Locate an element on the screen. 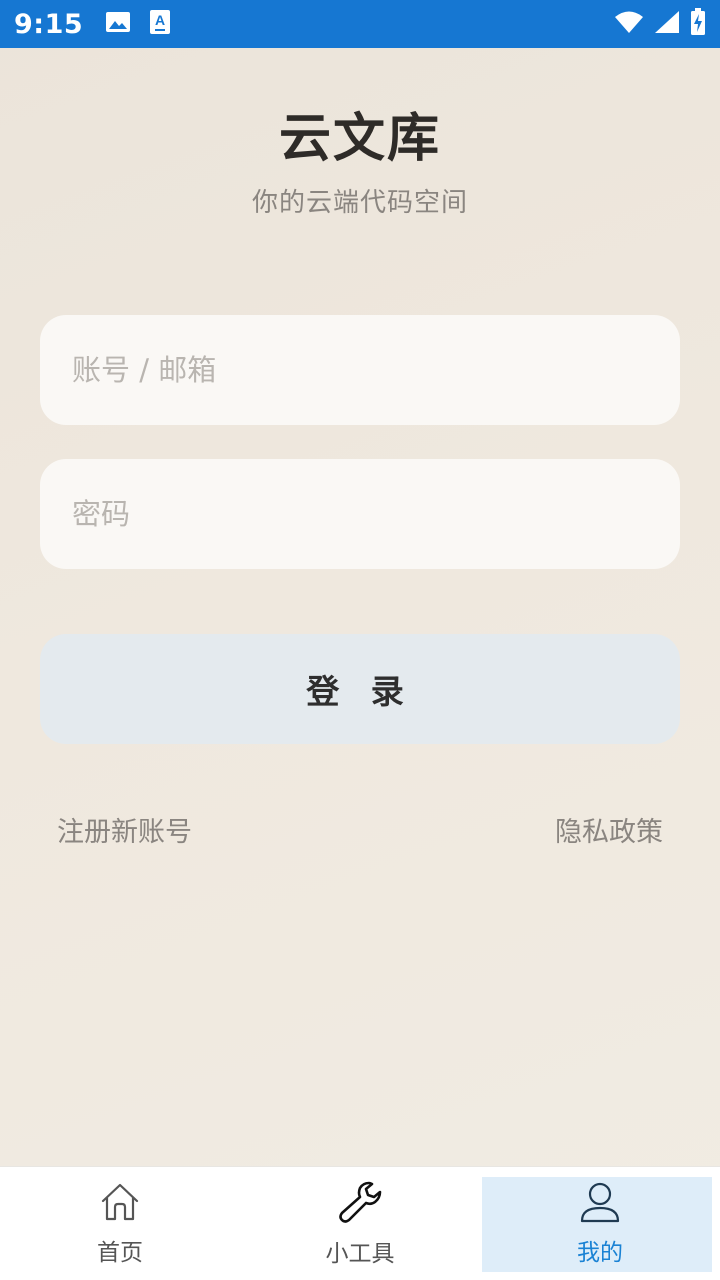 The image size is (720, 1280). nav-item-home: 首页 is located at coordinates (120, 1223).